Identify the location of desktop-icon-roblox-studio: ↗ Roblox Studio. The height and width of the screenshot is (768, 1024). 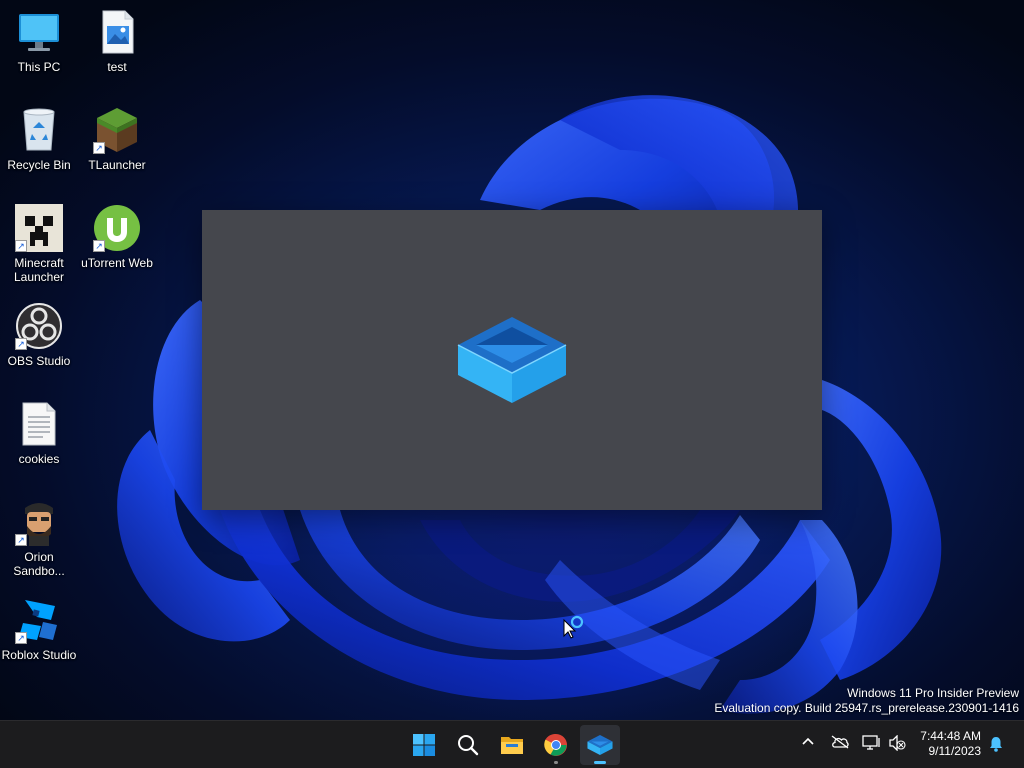
(39, 629).